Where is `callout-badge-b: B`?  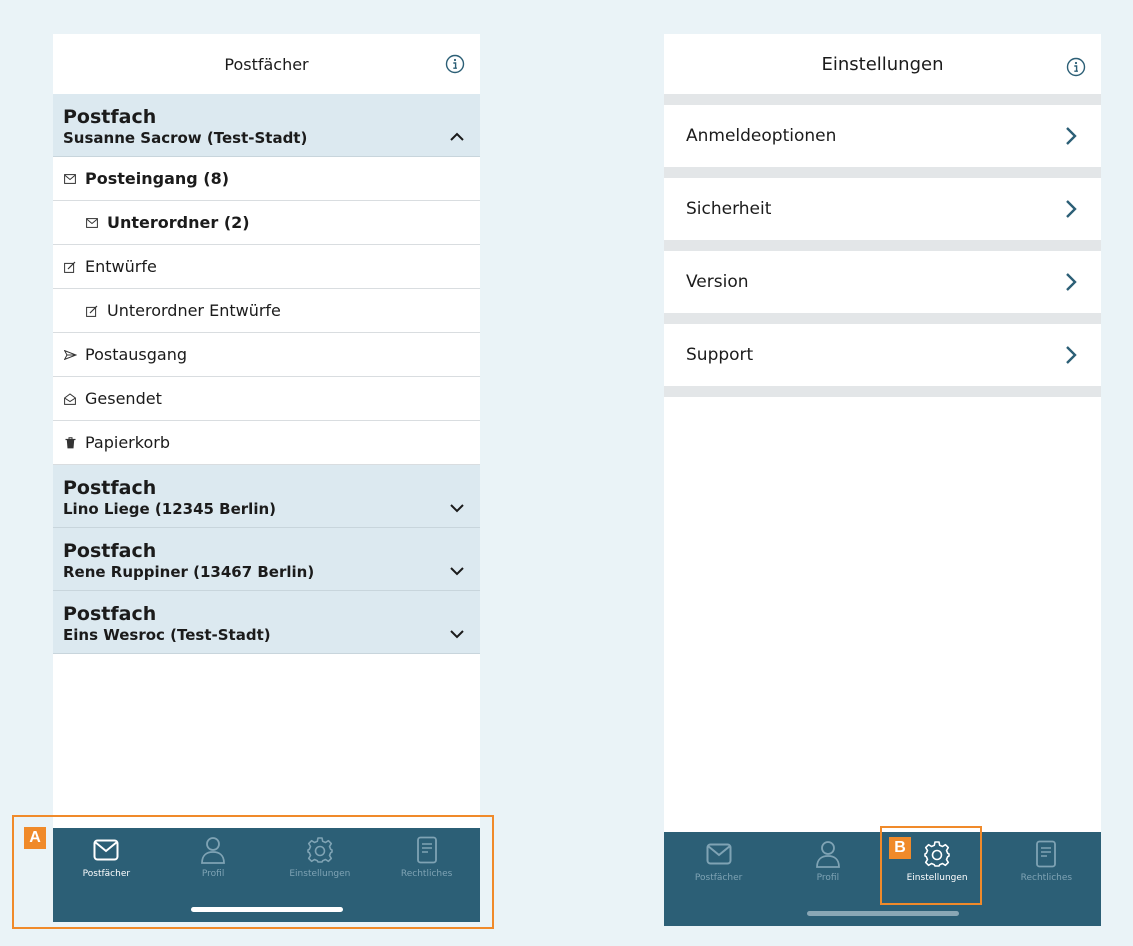 callout-badge-b: B is located at coordinates (900, 848).